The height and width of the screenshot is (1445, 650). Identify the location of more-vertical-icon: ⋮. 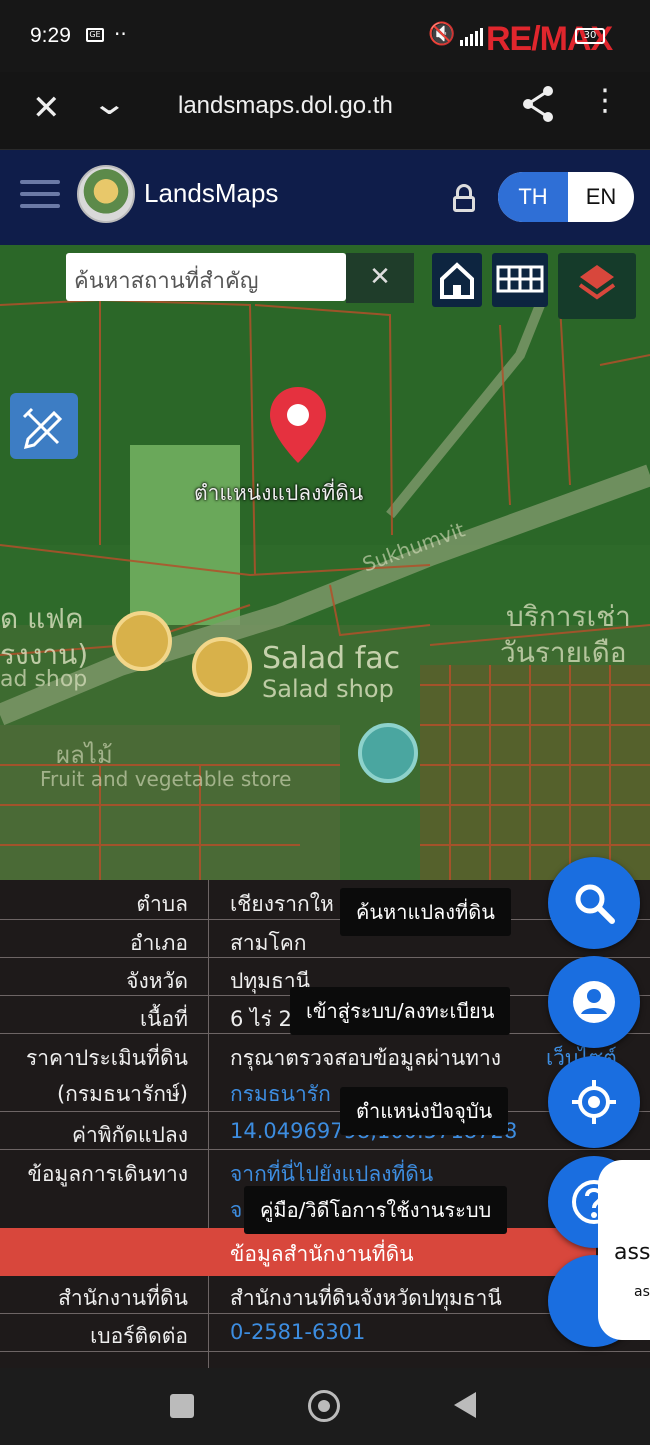
(605, 101).